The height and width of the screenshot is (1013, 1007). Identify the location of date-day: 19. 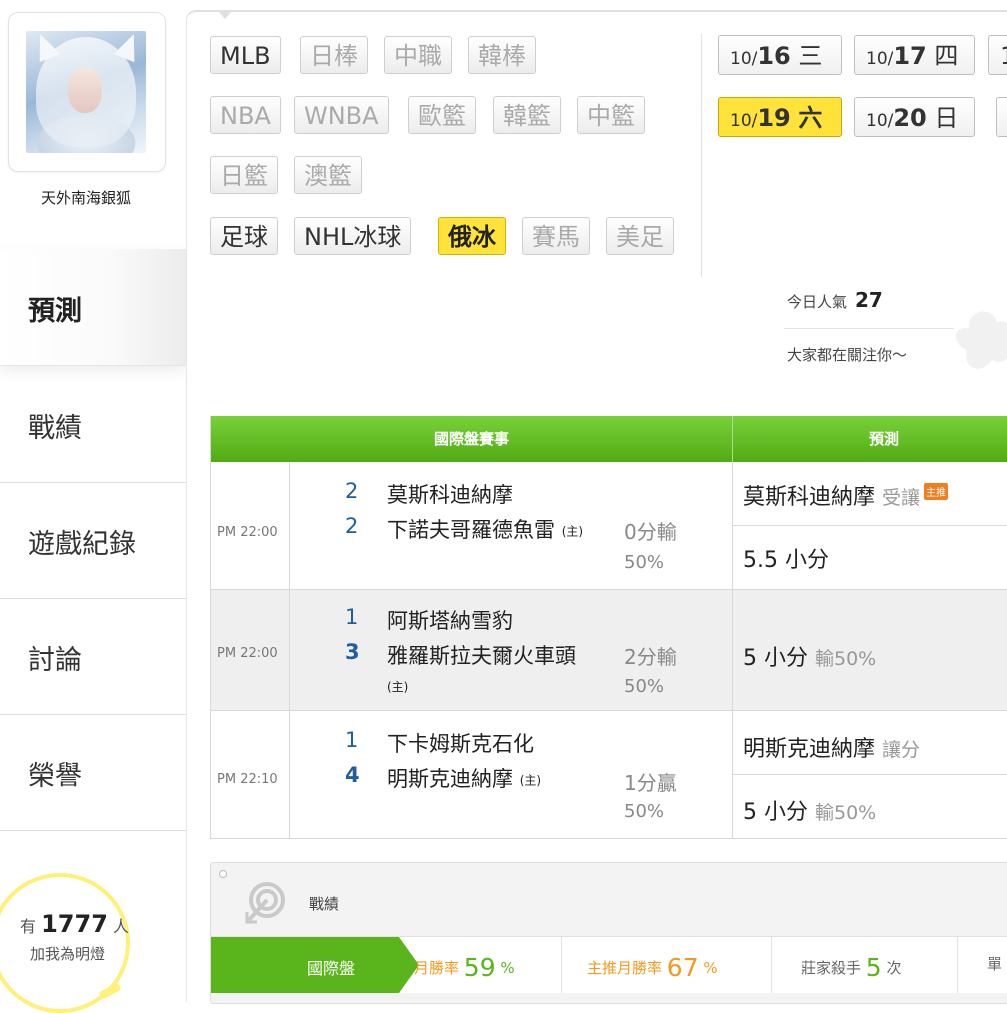
(774, 118).